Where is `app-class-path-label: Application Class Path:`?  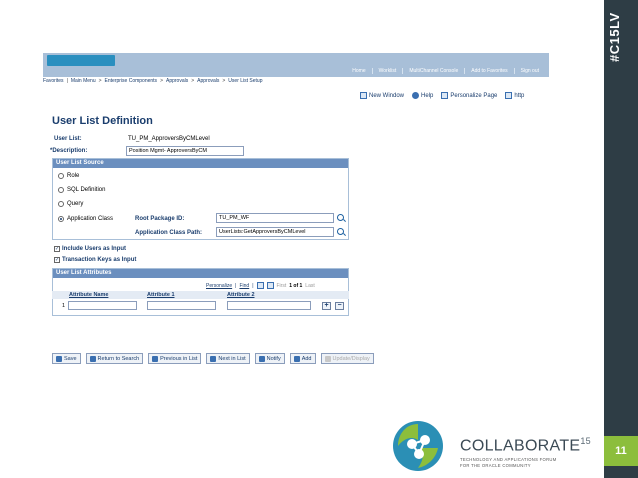
app-class-path-label: Application Class Path: is located at coordinates (169, 233).